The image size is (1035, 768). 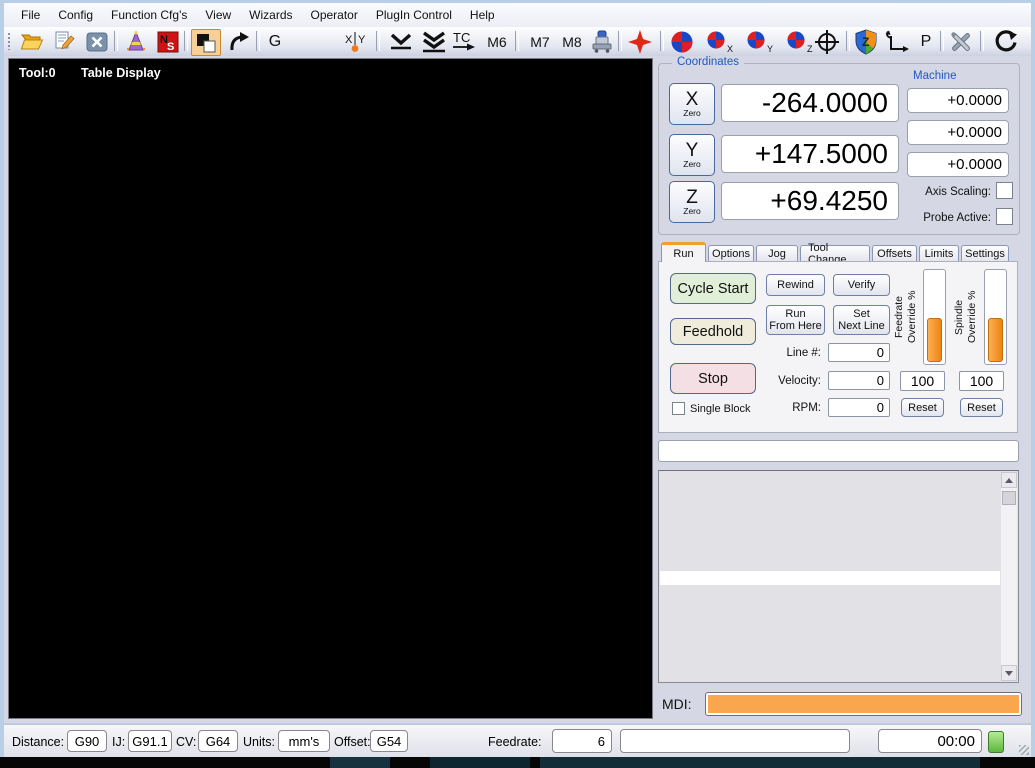 What do you see at coordinates (304, 741) in the screenshot?
I see `units-value: mm's` at bounding box center [304, 741].